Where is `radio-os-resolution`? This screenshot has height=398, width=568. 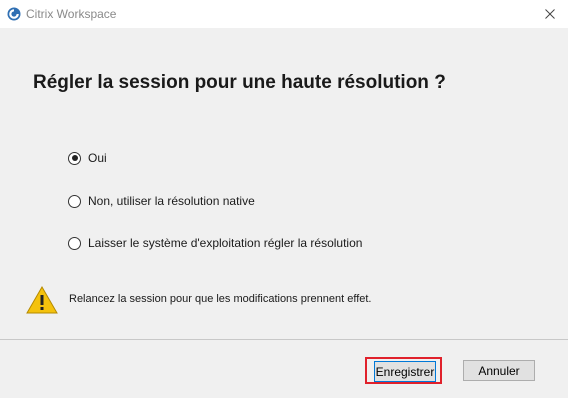
radio-os-resolution is located at coordinates (74, 243).